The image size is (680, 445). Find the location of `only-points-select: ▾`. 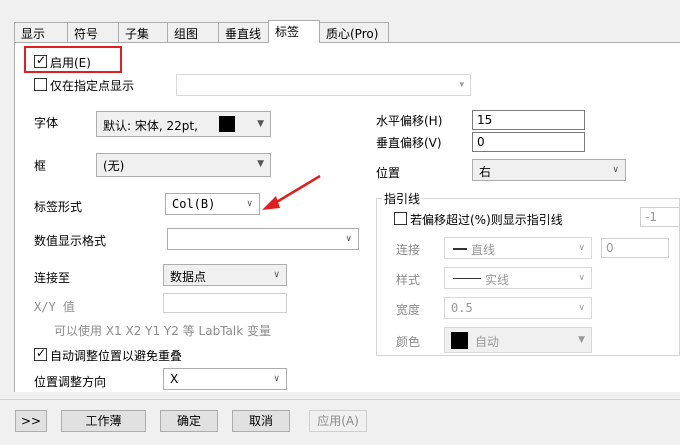

only-points-select: ▾ is located at coordinates (323, 85).